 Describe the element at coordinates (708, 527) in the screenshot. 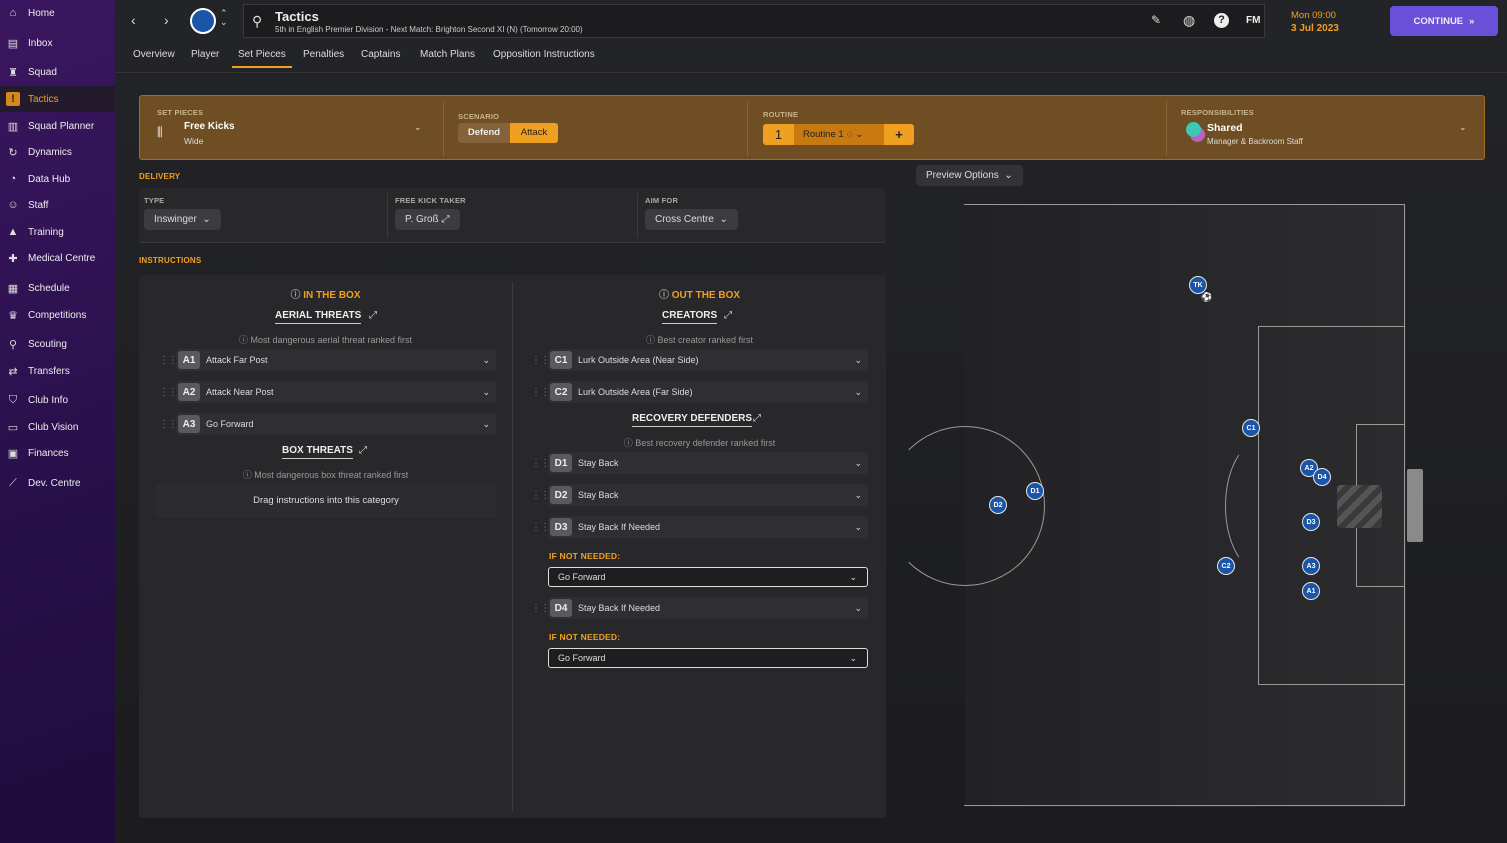

I see `recovery-row-d3: D3 Stay Back If Needed ⌄` at that location.